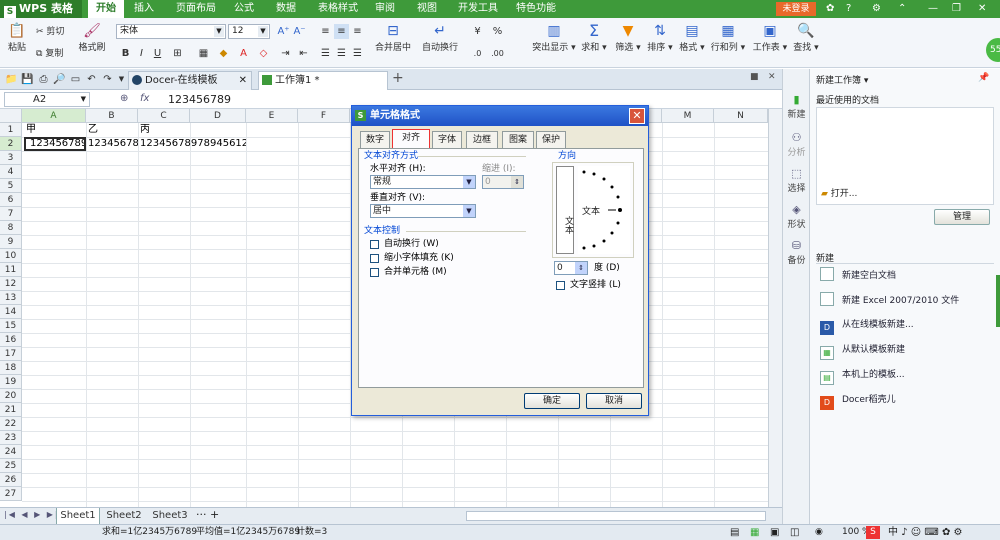 This screenshot has width=1000, height=540. Describe the element at coordinates (199, 99) in the screenshot. I see `formula-input: 123456789` at that location.